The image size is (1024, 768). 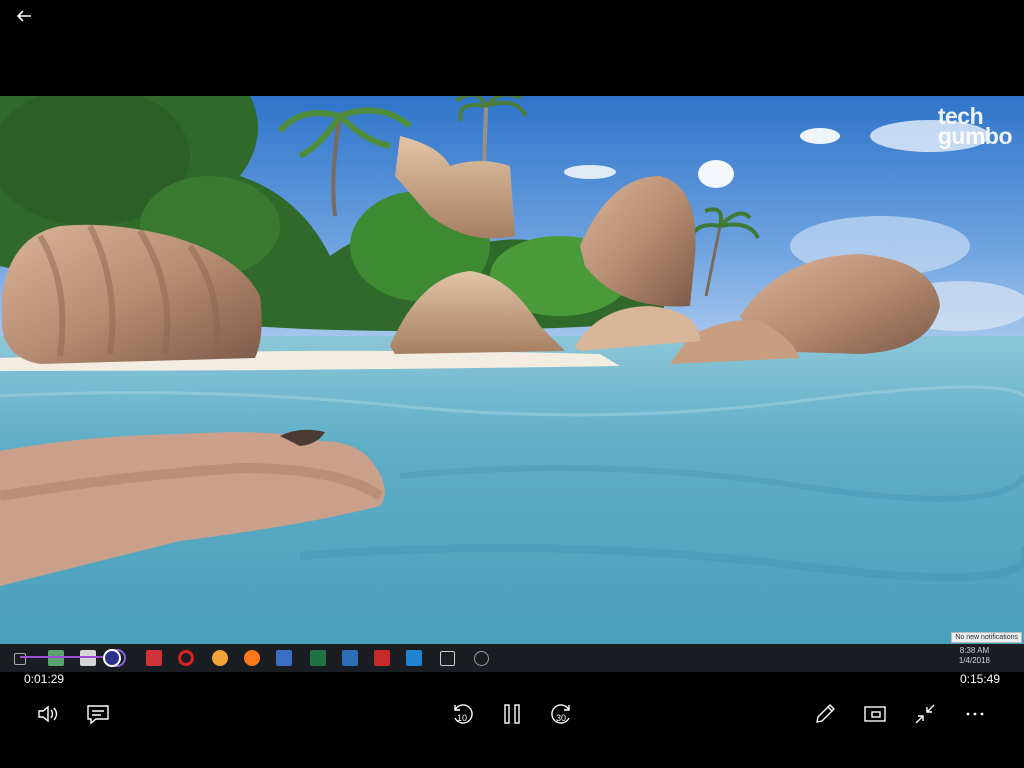 I want to click on pause-button, so click(x=512, y=714).